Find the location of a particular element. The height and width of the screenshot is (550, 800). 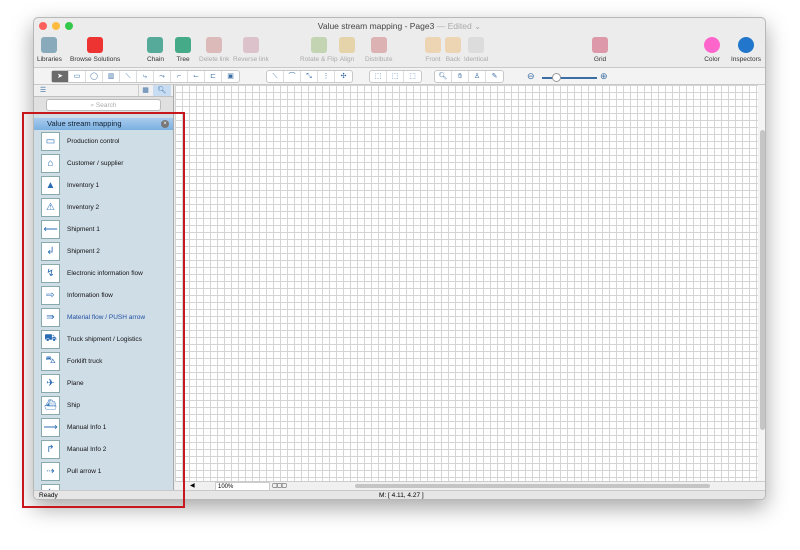

grid-icon is located at coordinates (600, 45).